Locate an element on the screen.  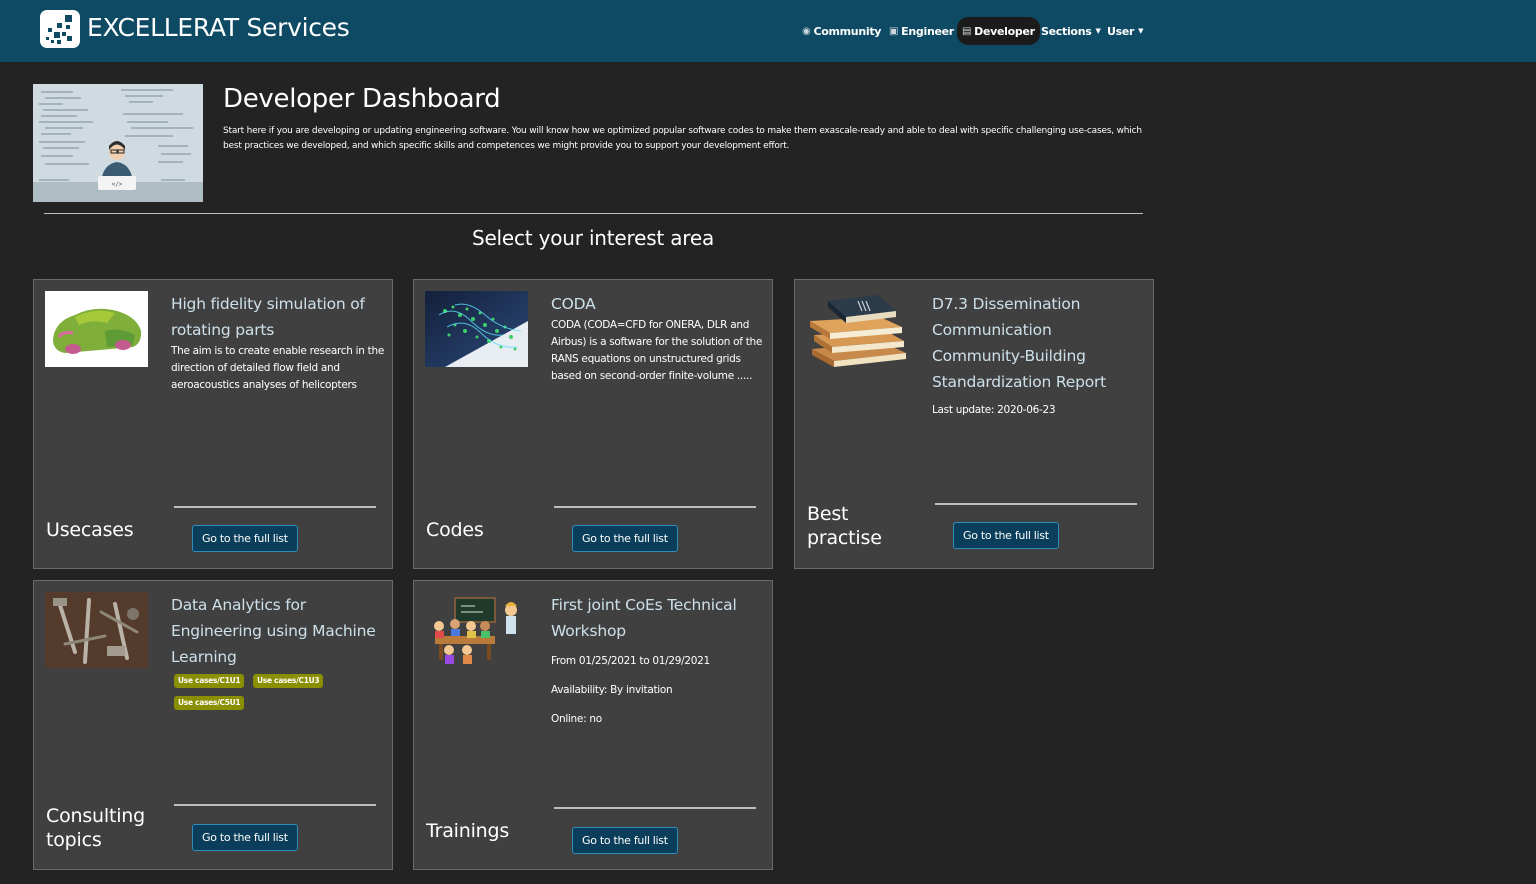
brand-logo-icon is located at coordinates (60, 29).